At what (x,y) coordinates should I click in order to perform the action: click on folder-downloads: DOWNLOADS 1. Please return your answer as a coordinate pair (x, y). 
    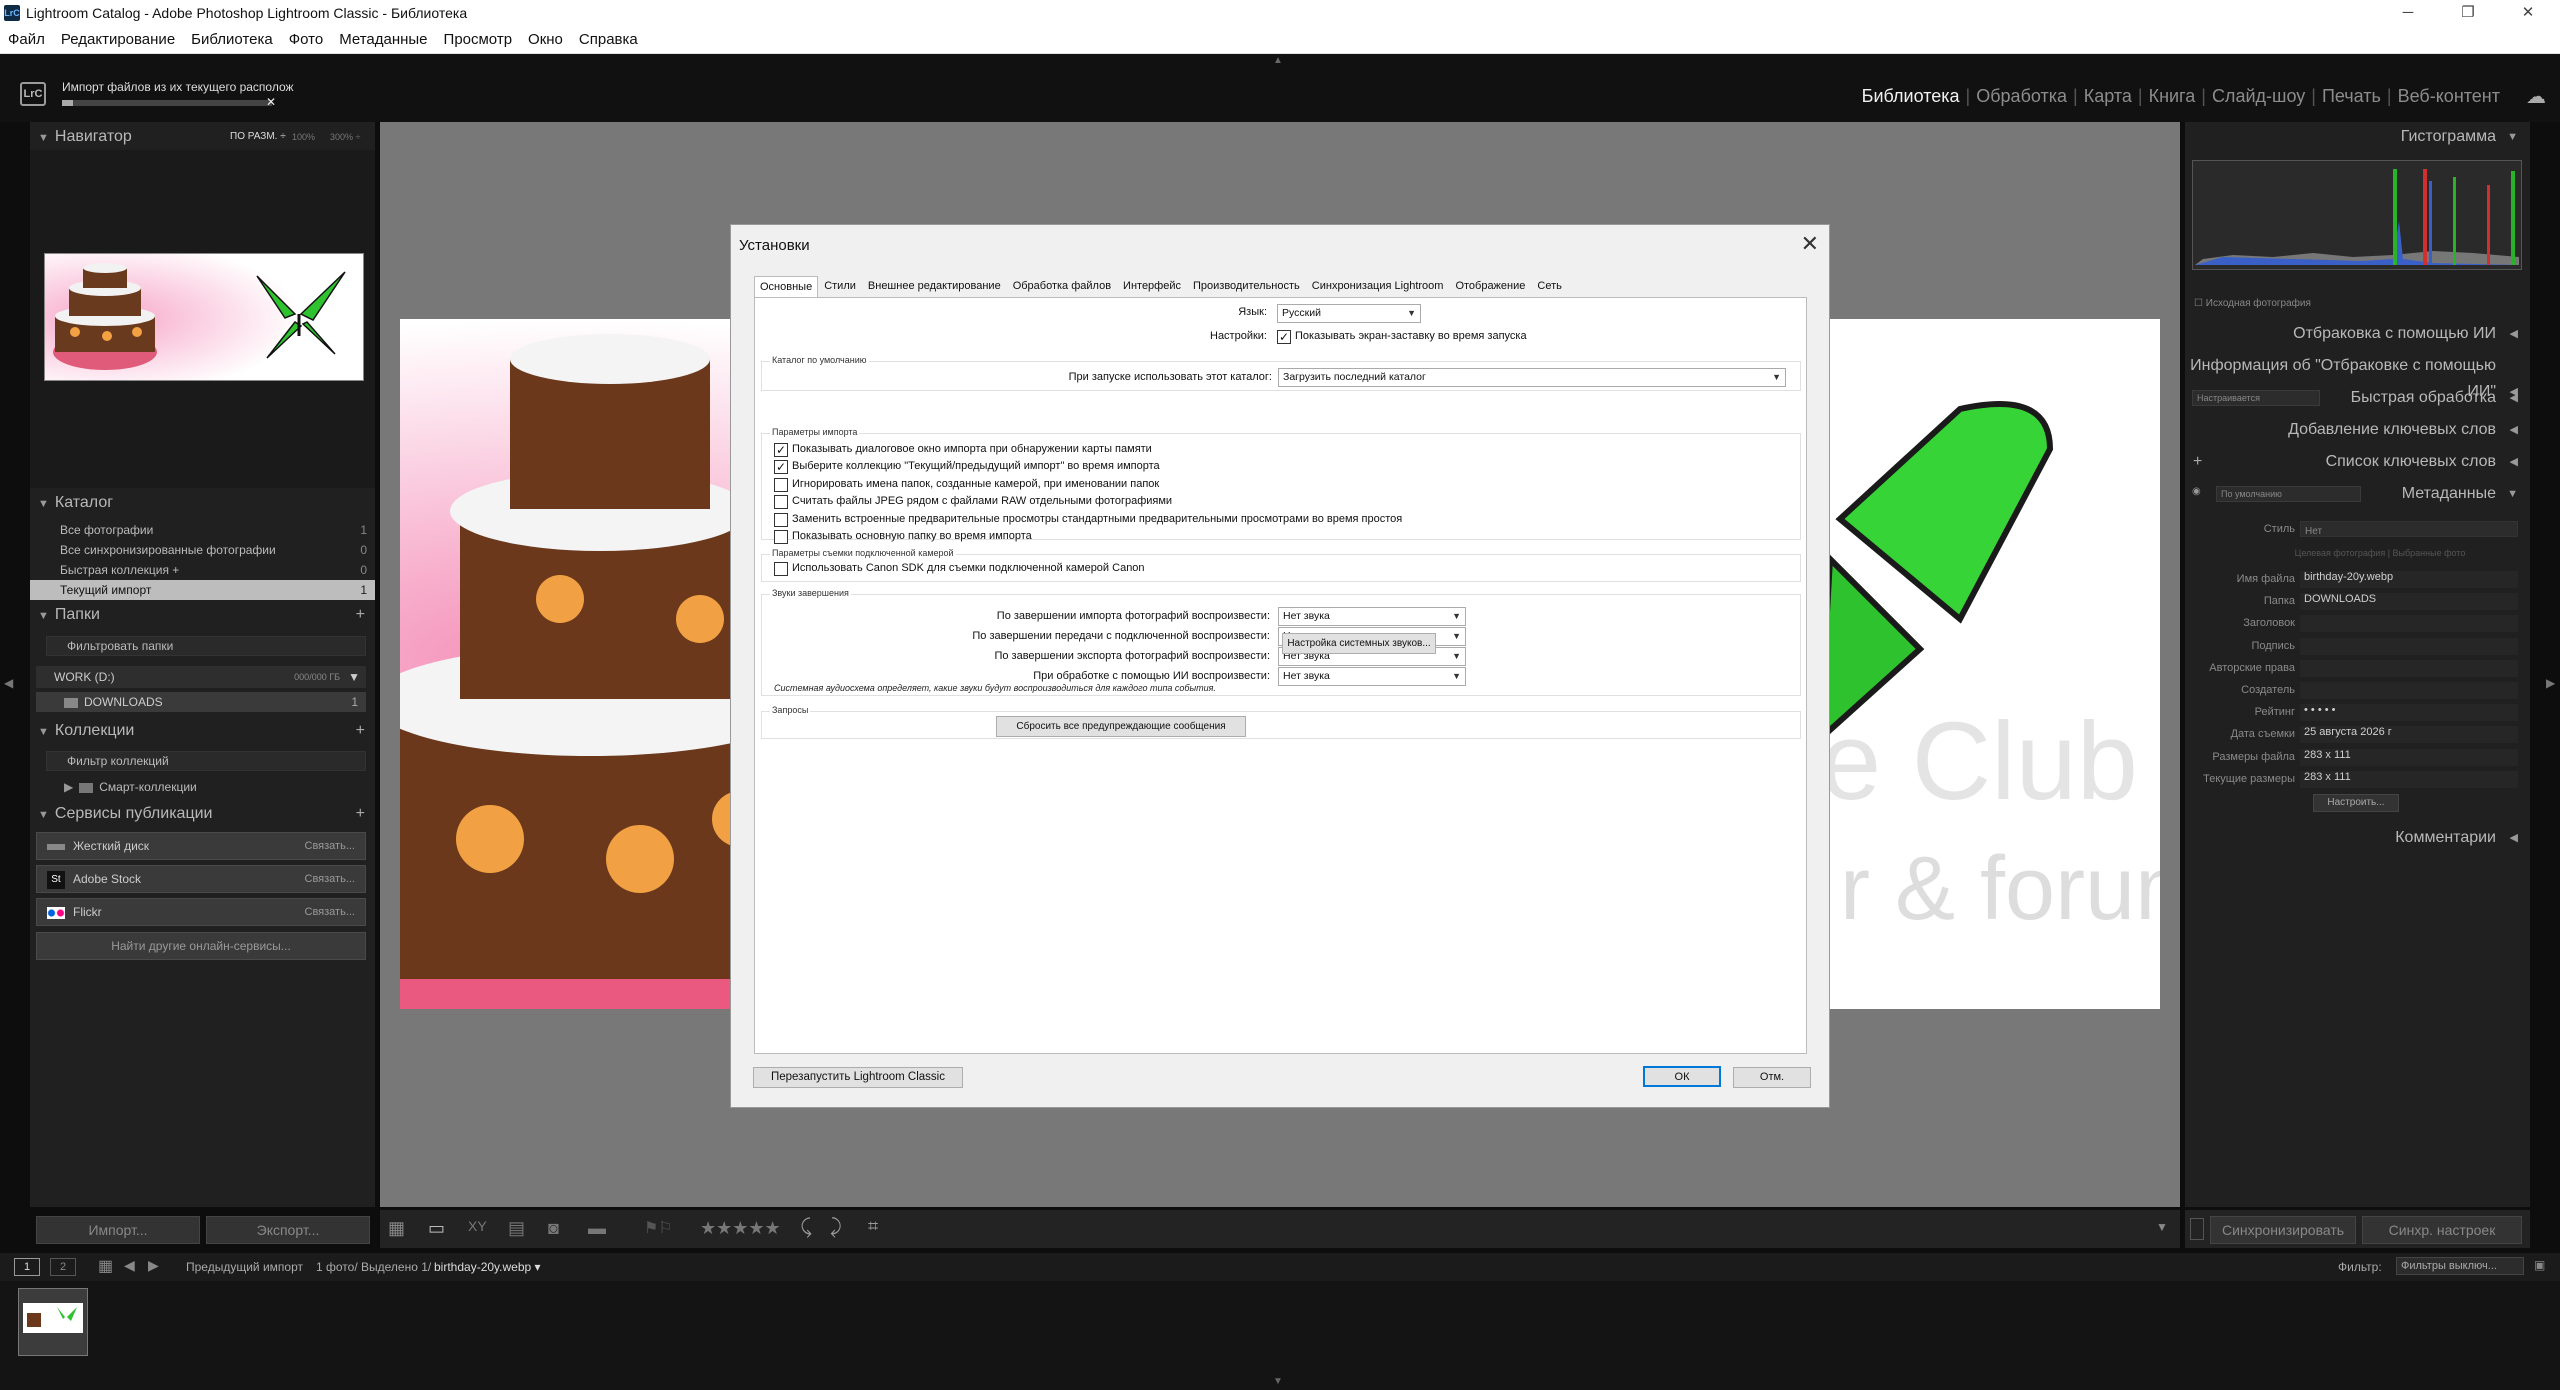
    Looking at the image, I should click on (201, 702).